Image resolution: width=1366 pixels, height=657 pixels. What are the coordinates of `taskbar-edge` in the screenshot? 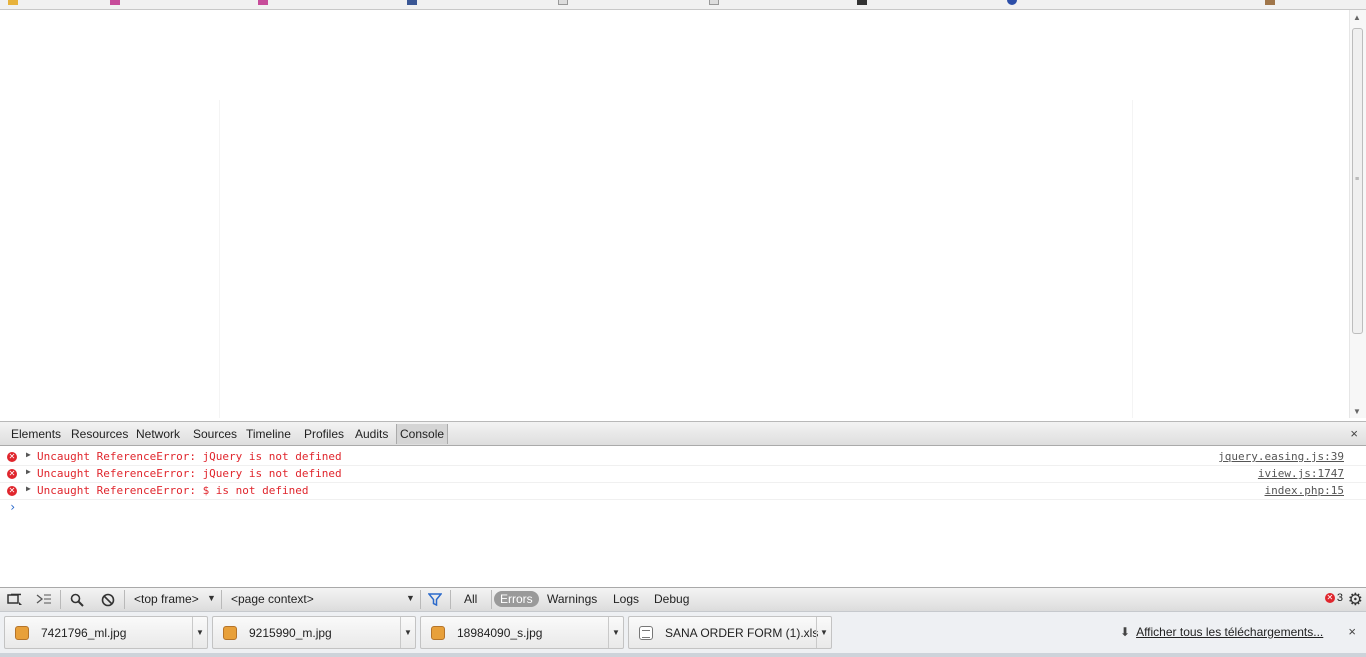 It's located at (683, 655).